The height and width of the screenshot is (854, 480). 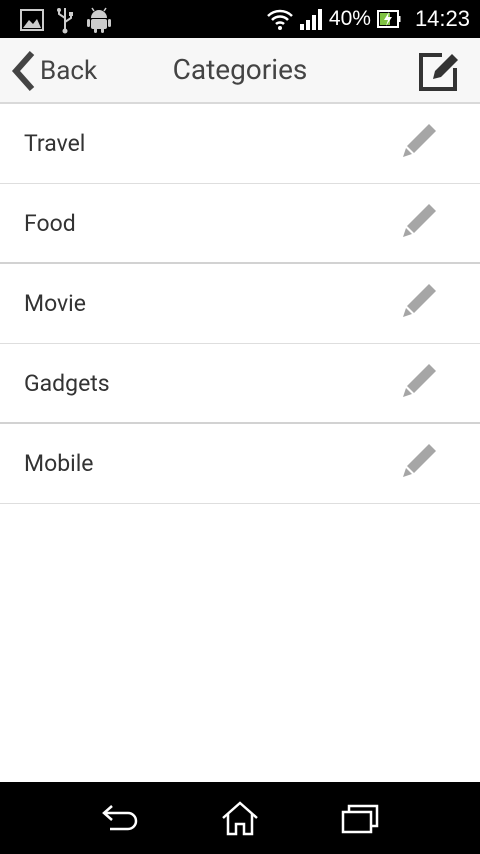 What do you see at coordinates (439, 71) in the screenshot?
I see `edit-button` at bounding box center [439, 71].